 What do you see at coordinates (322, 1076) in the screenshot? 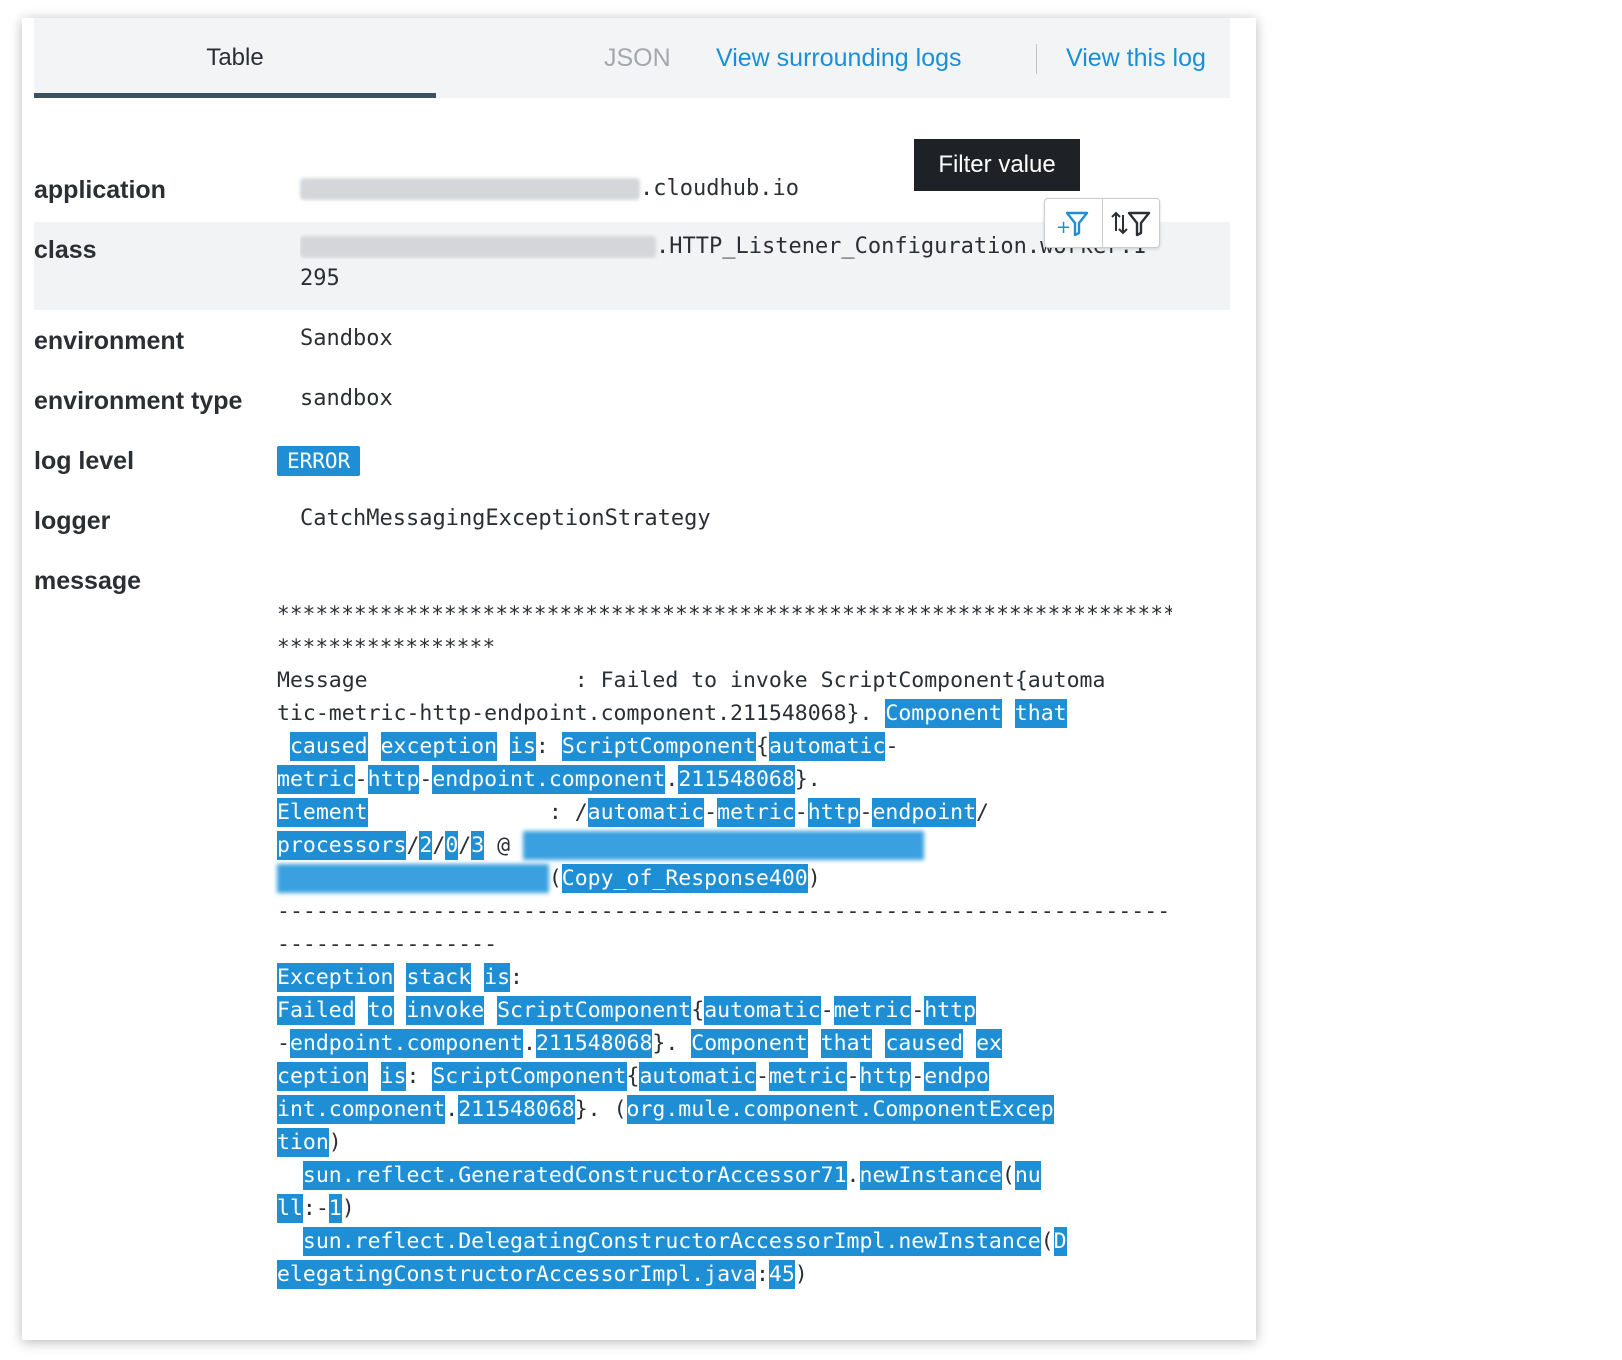
I see `highlighted-token: ception` at bounding box center [322, 1076].